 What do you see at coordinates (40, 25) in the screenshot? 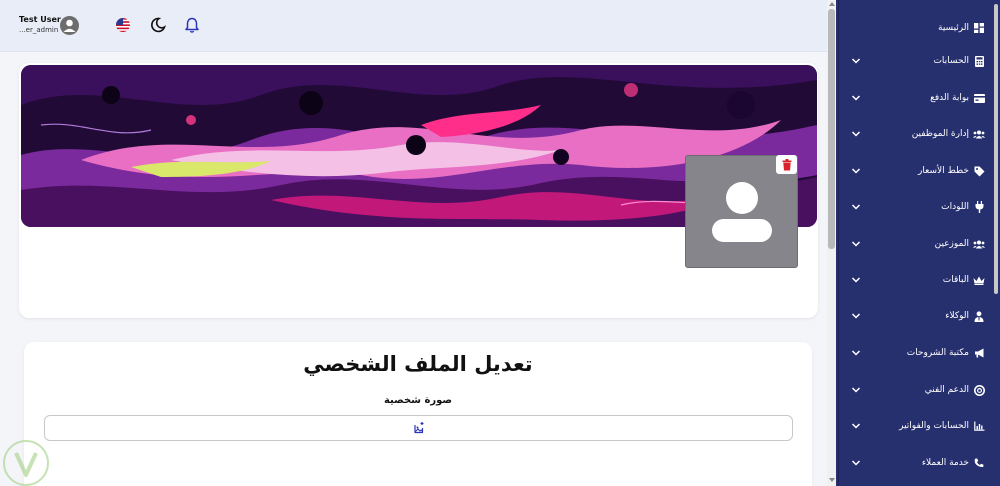
I see `user-info: Test User ...er_admin` at bounding box center [40, 25].